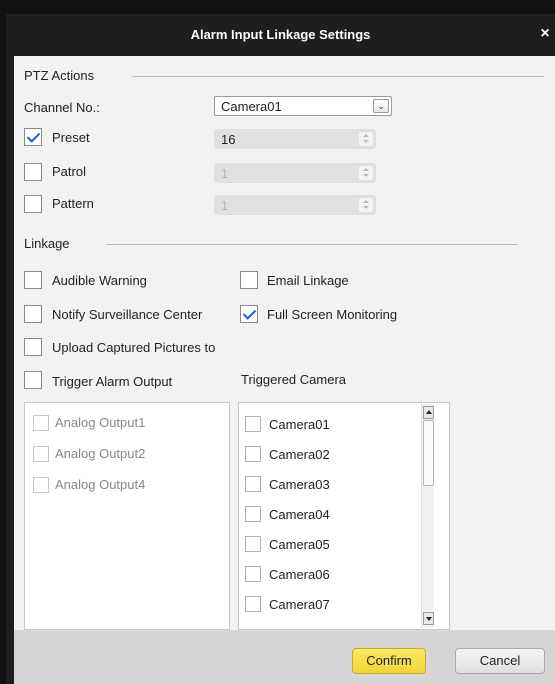 This screenshot has height=684, width=555. What do you see at coordinates (33, 280) in the screenshot?
I see `audible-warning-checkbox` at bounding box center [33, 280].